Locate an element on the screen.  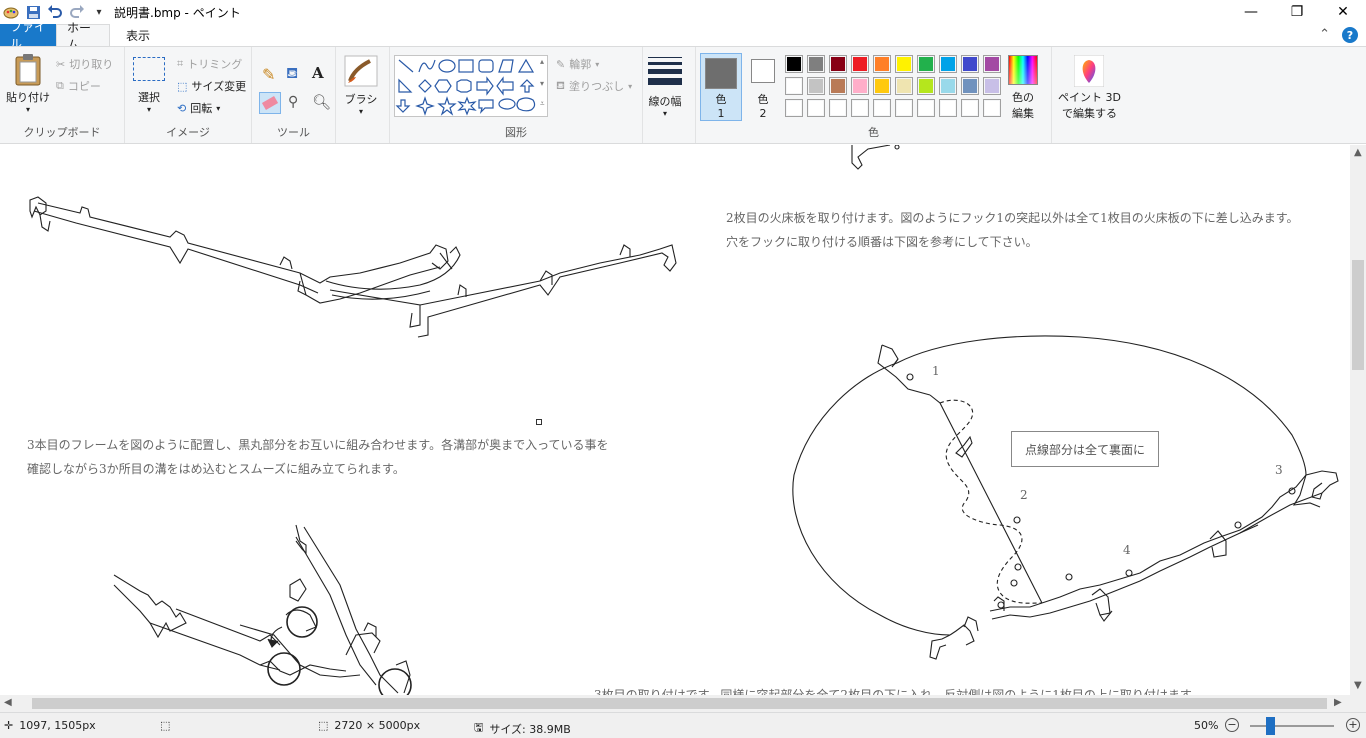
edit-colors-button: 色の 編集 is located at coordinates (1023, 88).